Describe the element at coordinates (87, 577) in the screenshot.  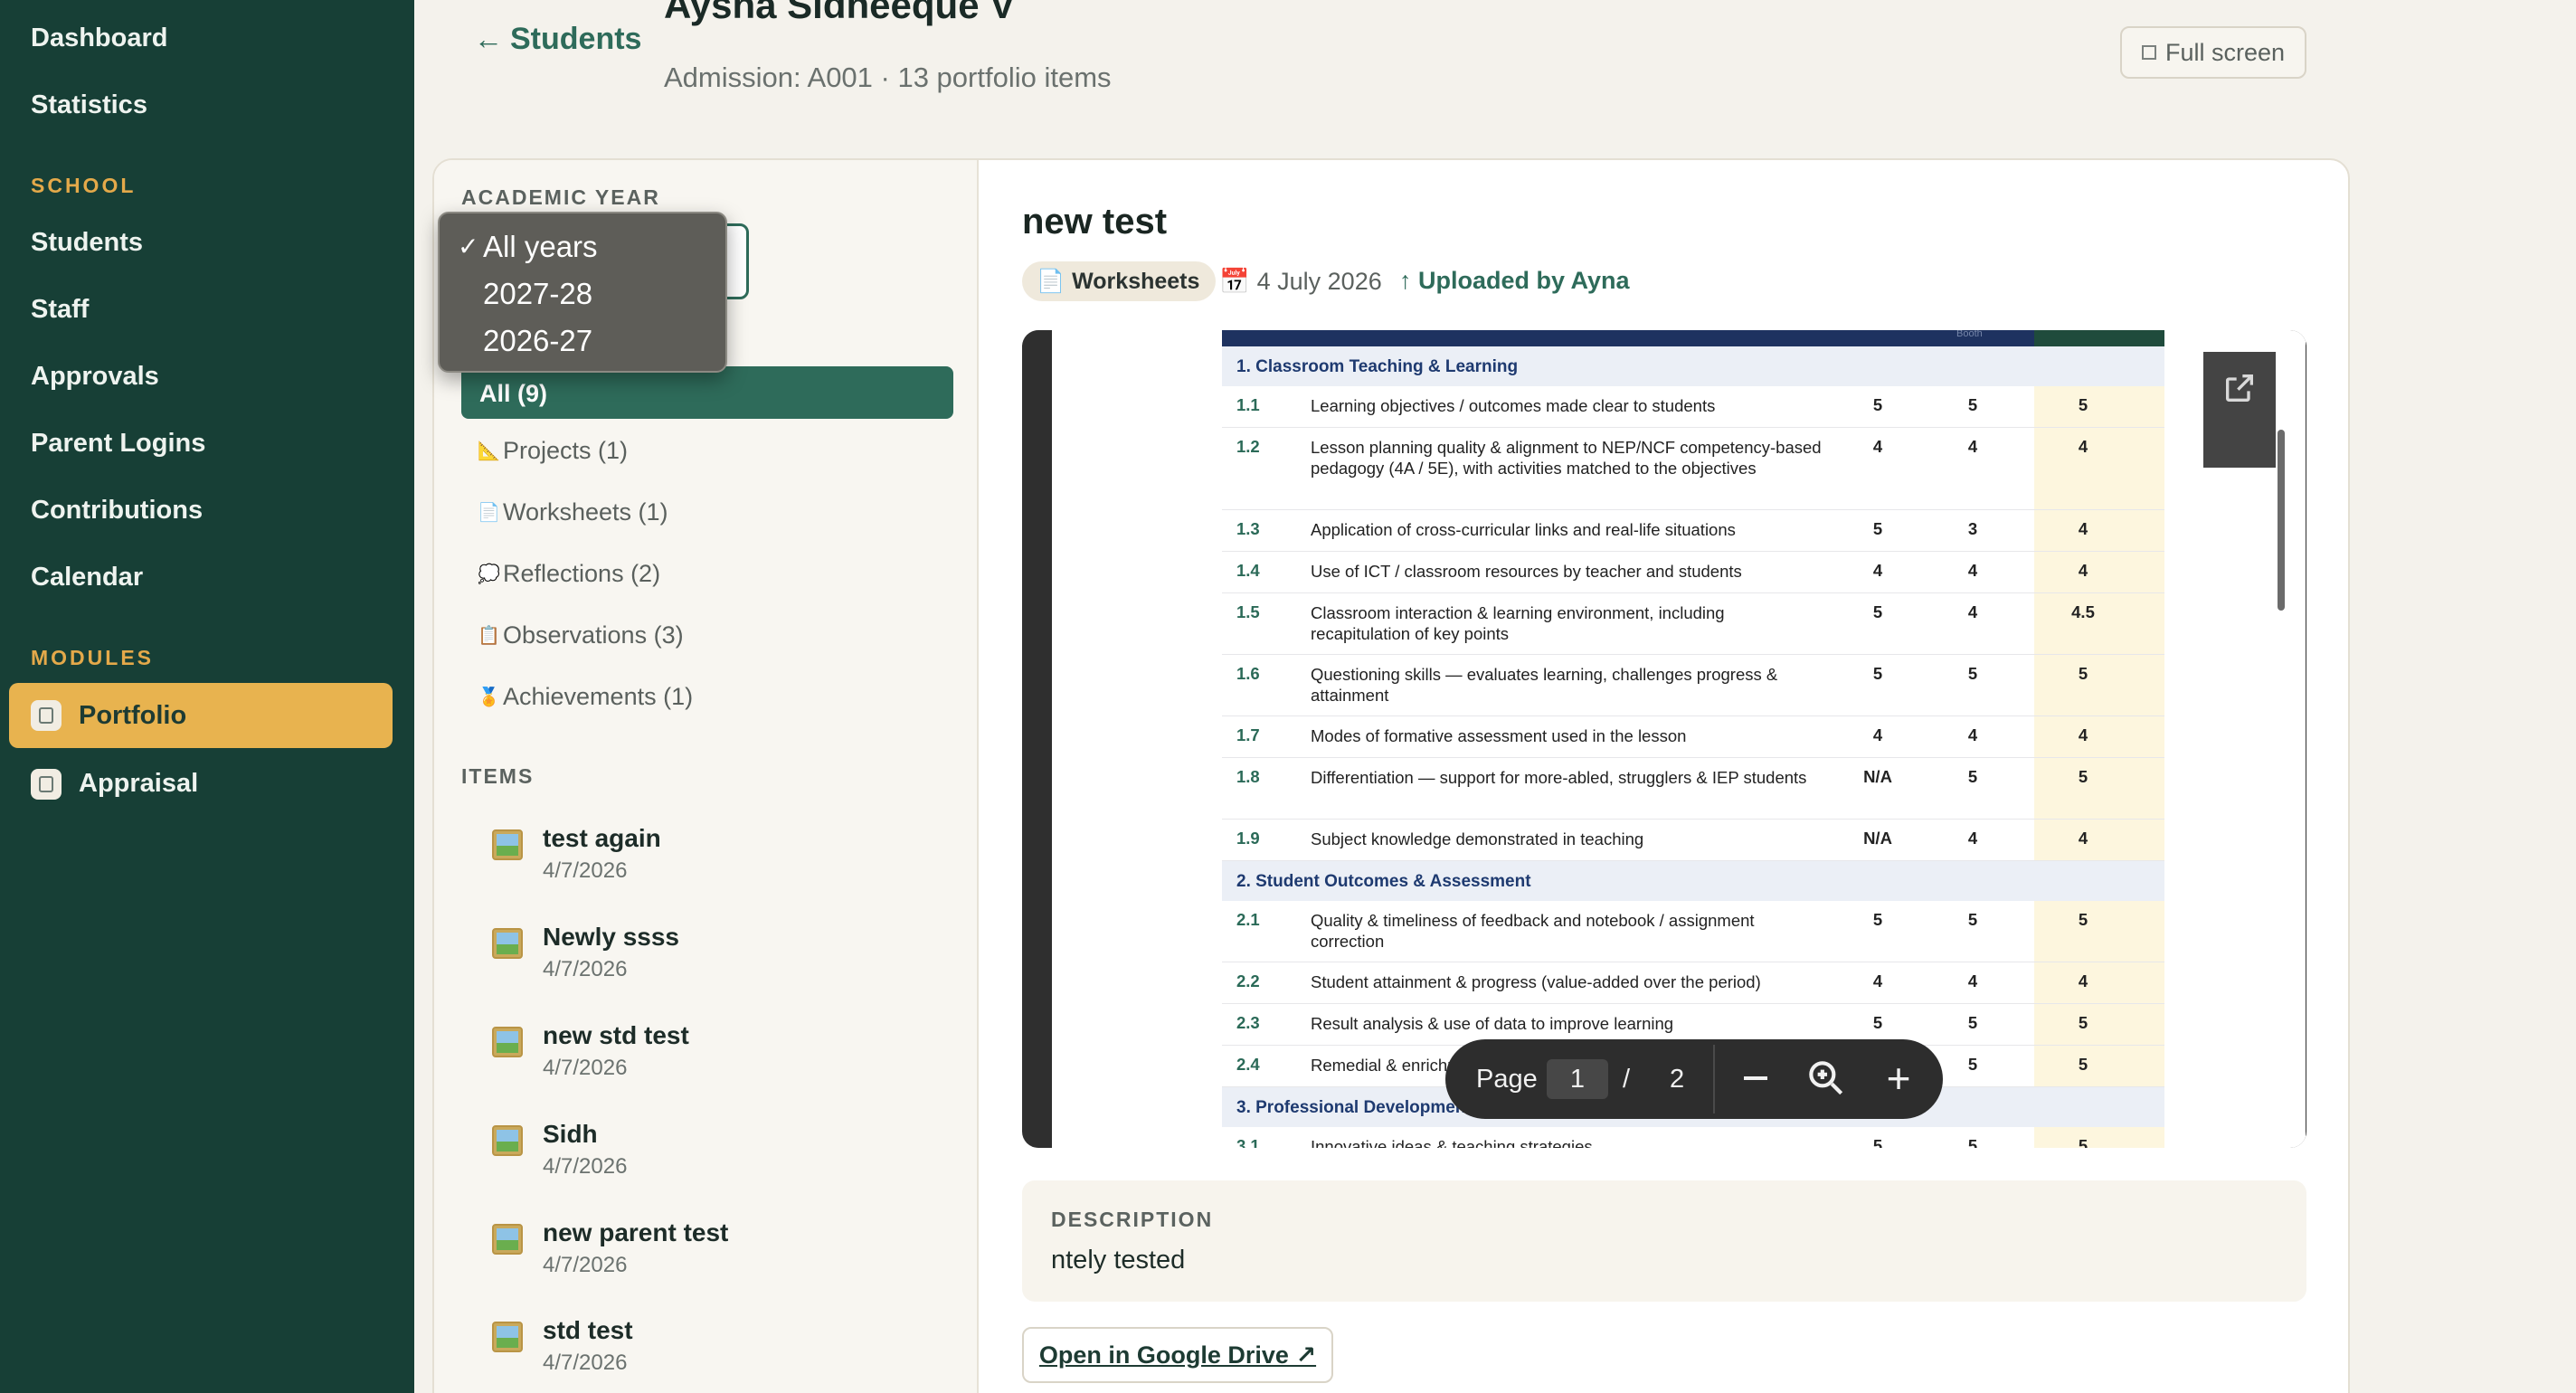
I see `nav-calendar: Calendar` at that location.